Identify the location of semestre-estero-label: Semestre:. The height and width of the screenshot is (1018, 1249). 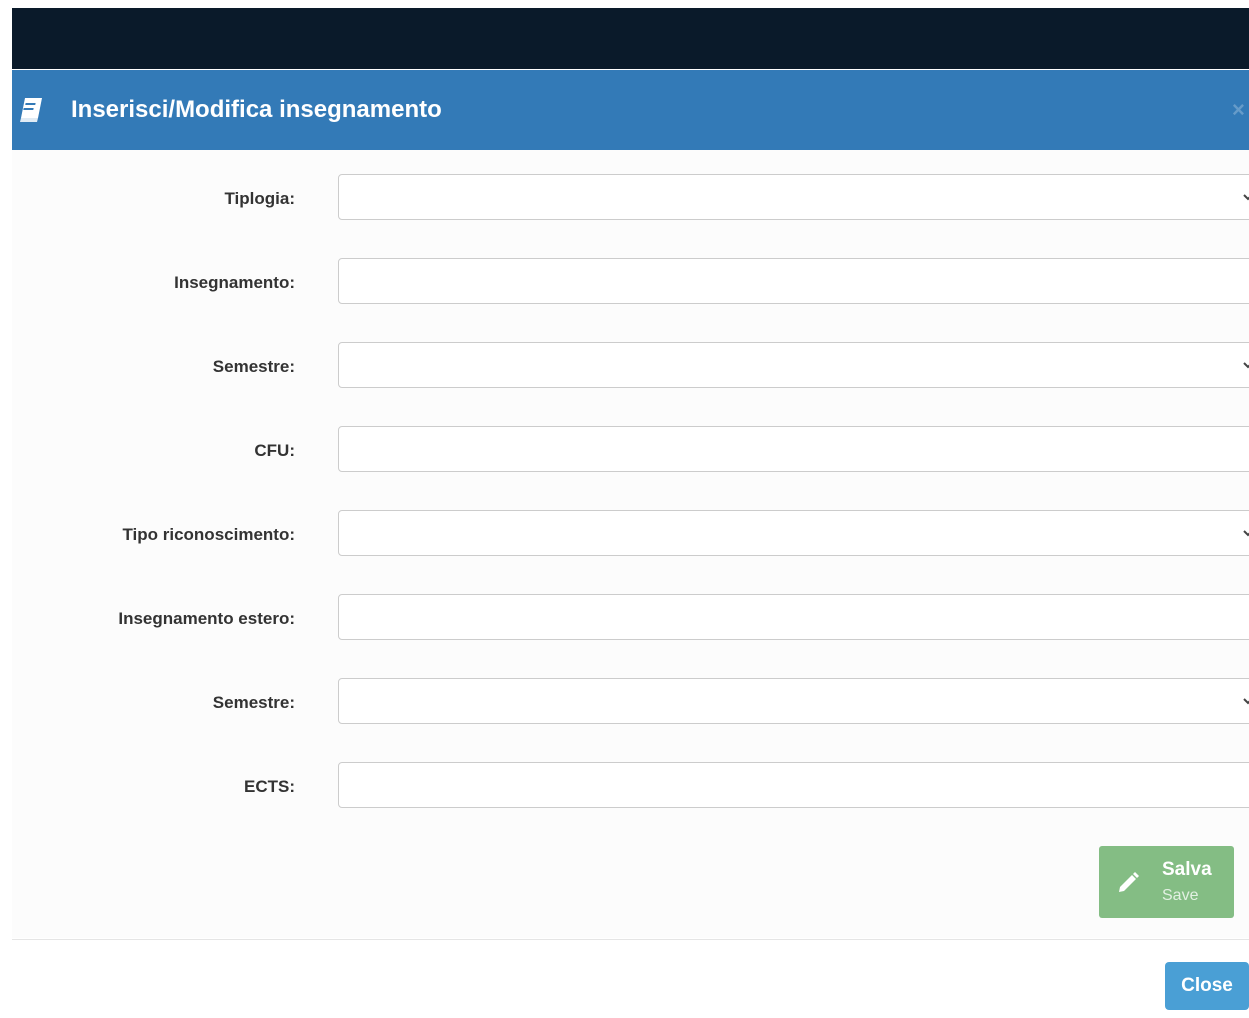
(253, 702).